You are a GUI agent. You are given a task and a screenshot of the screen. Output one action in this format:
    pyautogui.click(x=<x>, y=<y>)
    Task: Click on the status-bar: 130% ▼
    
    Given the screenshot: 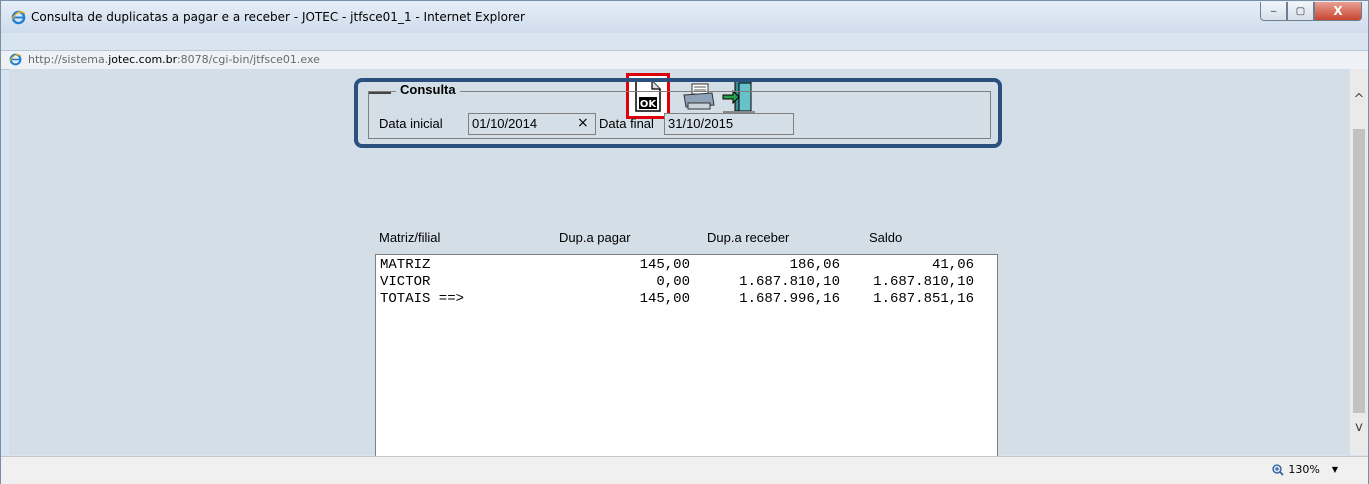 What is the action you would take?
    pyautogui.click(x=684, y=470)
    